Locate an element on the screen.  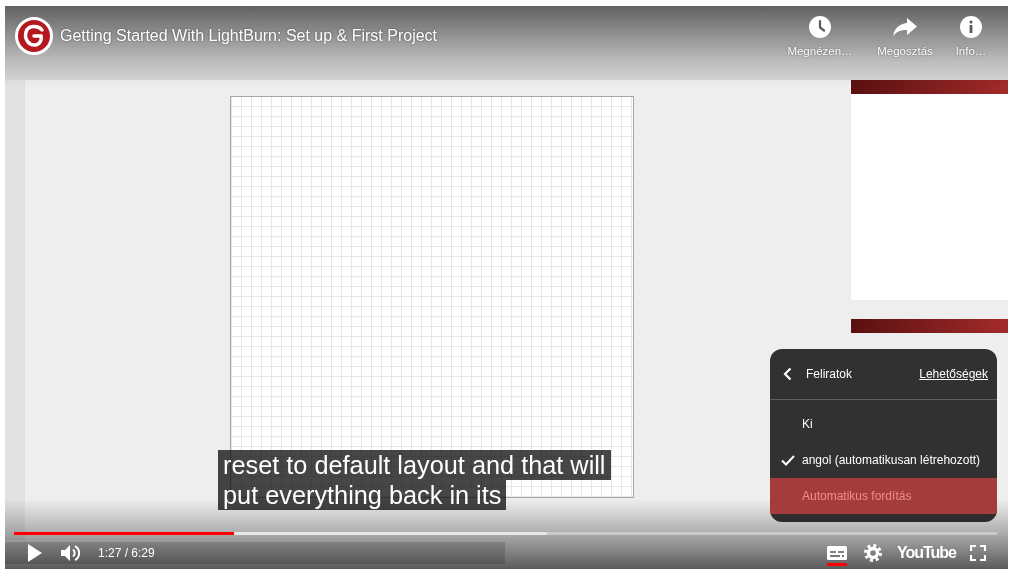
play-icon is located at coordinates (35, 553).